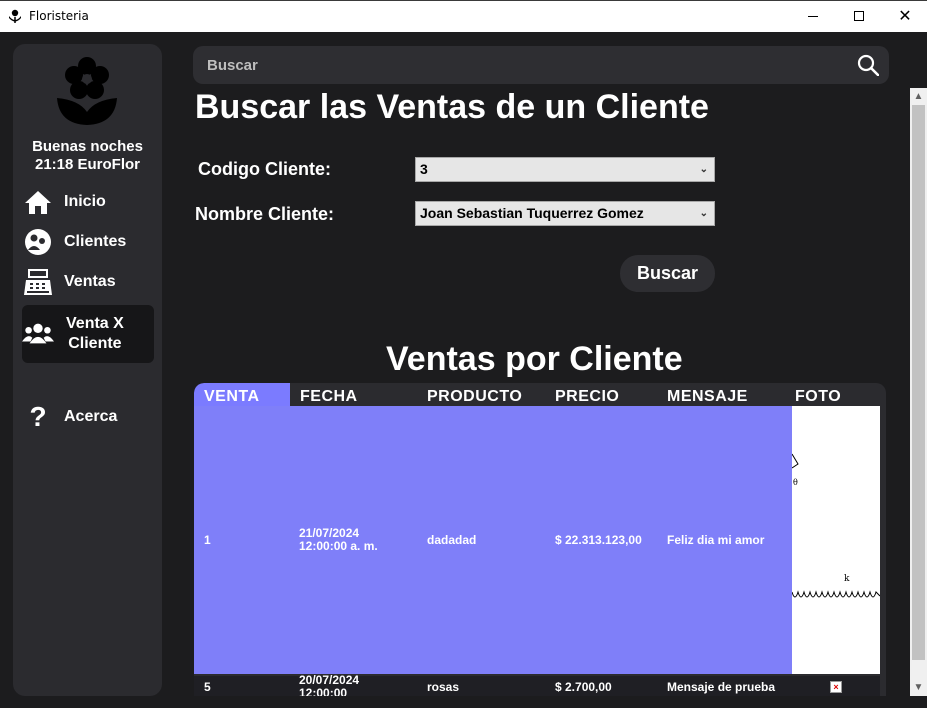 This screenshot has width=927, height=708. Describe the element at coordinates (918, 687) in the screenshot. I see `scroll-down-icon: ▼` at that location.